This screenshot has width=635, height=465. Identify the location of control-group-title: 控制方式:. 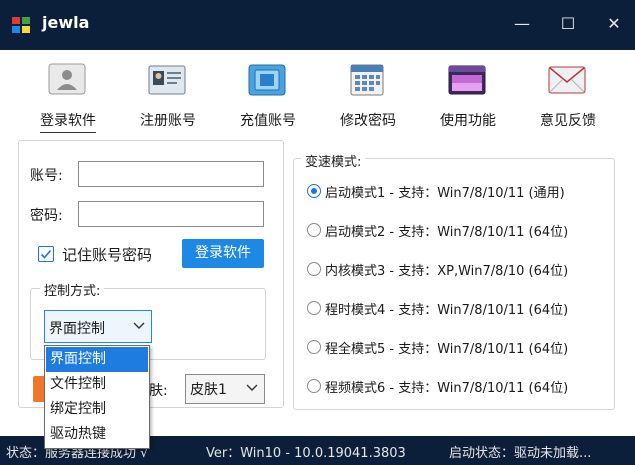
(72, 289).